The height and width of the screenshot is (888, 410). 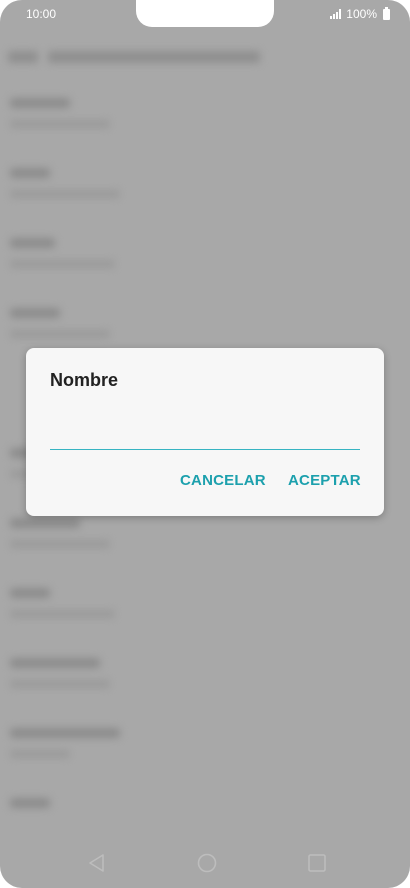 I want to click on dialog-title: Nombre, so click(x=84, y=380).